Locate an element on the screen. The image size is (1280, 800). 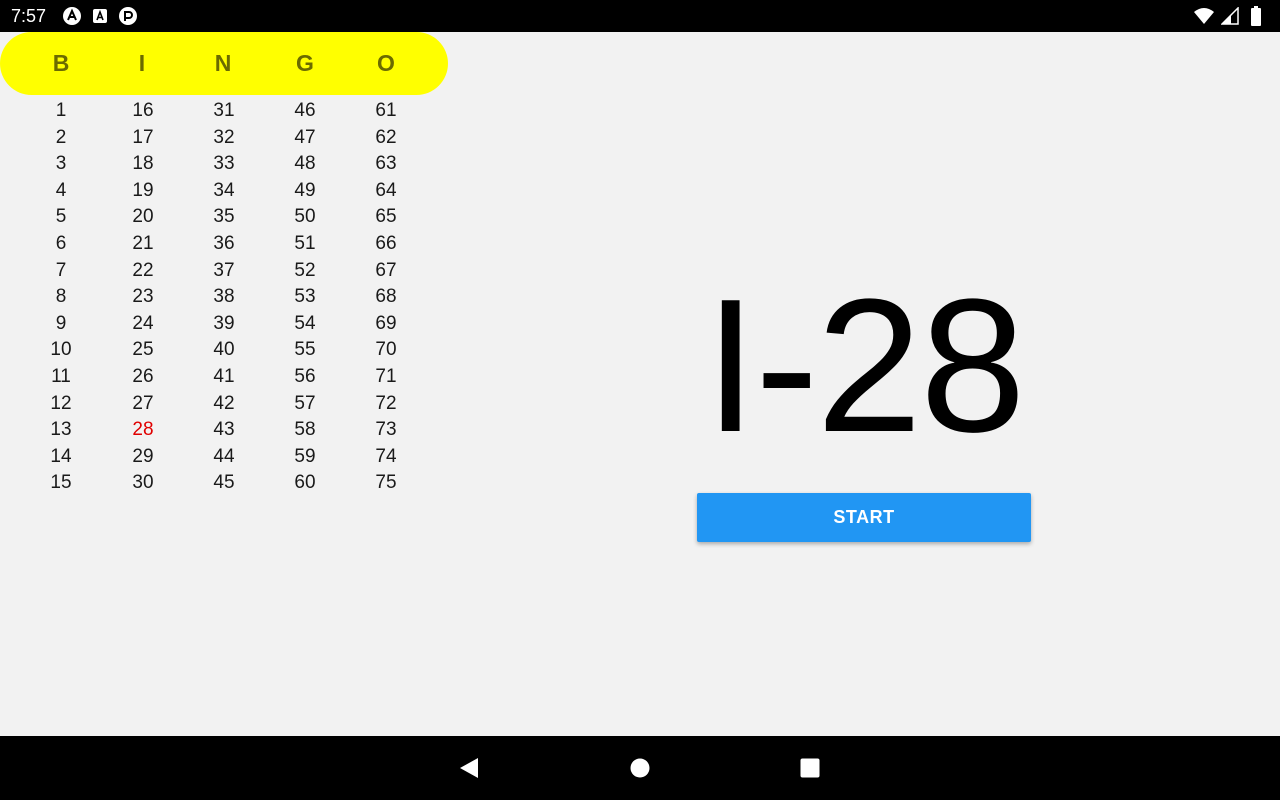
notification-icons is located at coordinates (100, 16).